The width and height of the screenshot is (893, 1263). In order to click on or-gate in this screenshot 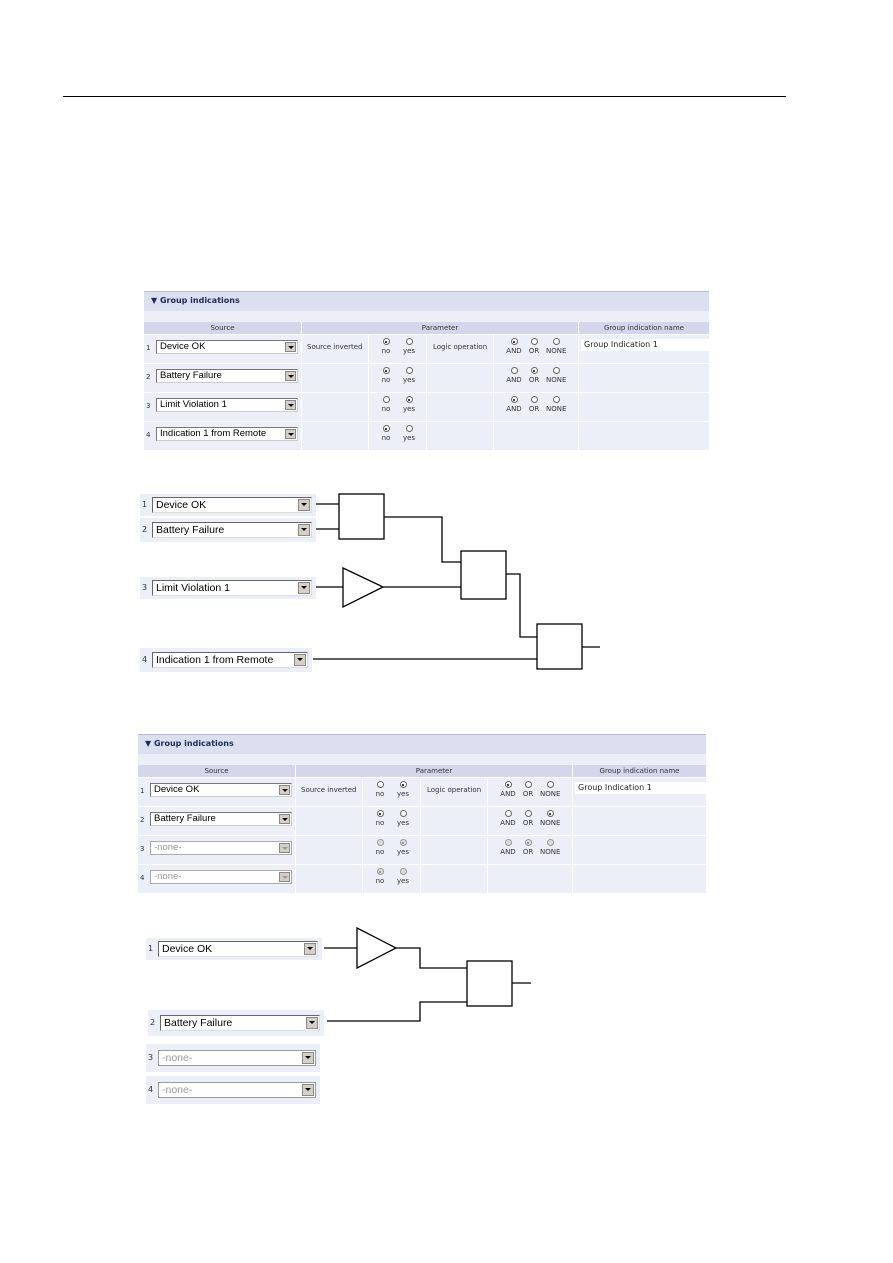, I will do `click(483, 575)`.